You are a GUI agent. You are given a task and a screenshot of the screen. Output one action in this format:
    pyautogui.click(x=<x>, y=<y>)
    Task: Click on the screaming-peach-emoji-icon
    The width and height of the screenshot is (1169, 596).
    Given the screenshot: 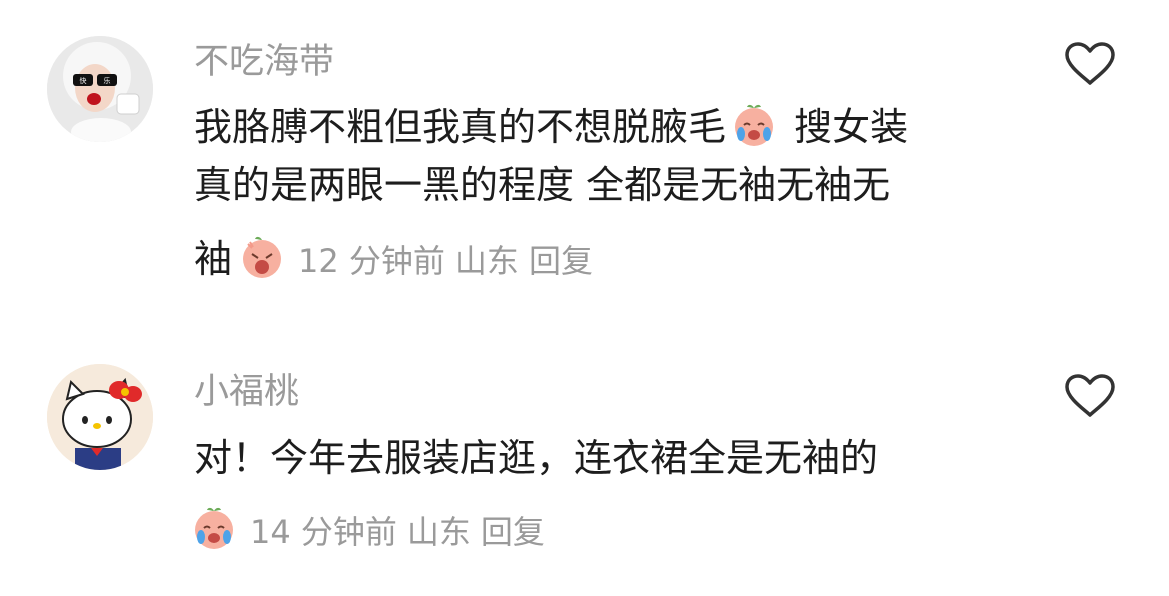 What is the action you would take?
    pyautogui.click(x=262, y=256)
    